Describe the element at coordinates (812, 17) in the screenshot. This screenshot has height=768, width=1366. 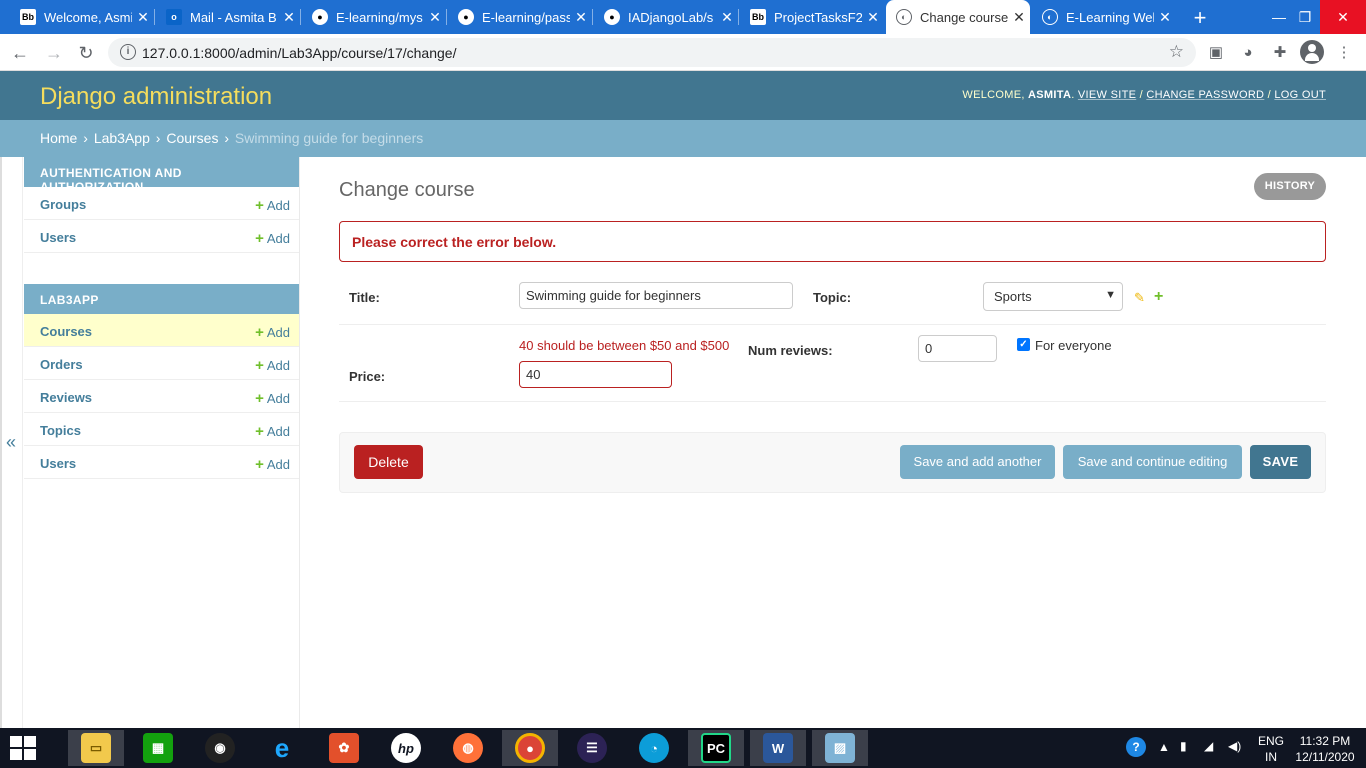
I see `browser-tab: Bb ProjectTasksF2( ✕` at that location.